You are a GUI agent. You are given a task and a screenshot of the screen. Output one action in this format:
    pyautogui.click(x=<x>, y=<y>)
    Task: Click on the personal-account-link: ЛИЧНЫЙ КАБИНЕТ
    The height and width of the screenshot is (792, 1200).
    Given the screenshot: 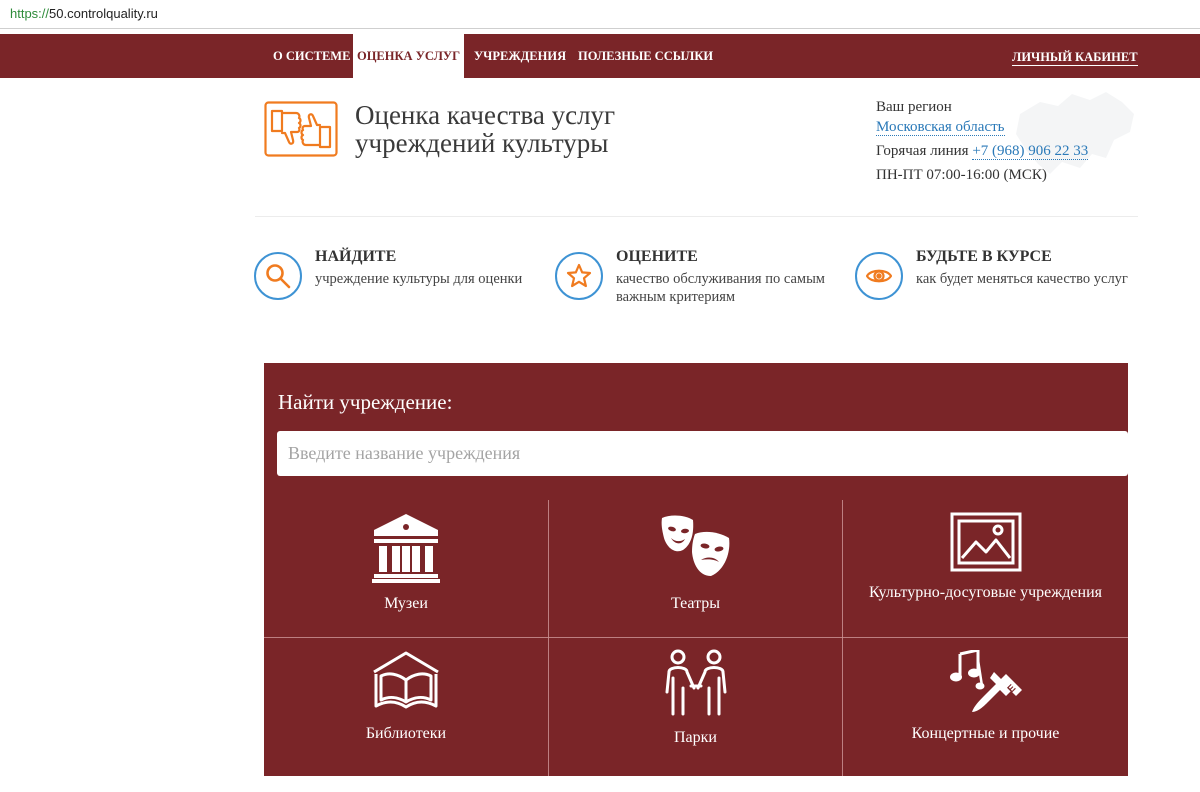 What is the action you would take?
    pyautogui.click(x=1075, y=58)
    